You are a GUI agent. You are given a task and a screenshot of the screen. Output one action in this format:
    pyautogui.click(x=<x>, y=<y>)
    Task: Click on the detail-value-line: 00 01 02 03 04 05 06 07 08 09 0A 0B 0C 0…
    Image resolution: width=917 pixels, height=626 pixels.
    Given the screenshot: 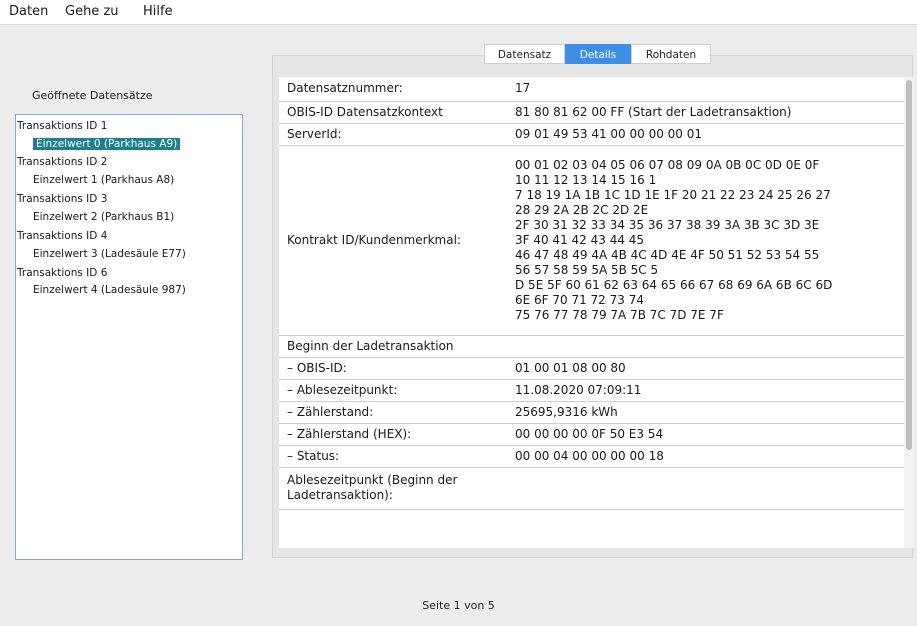 What is the action you would take?
    pyautogui.click(x=667, y=164)
    